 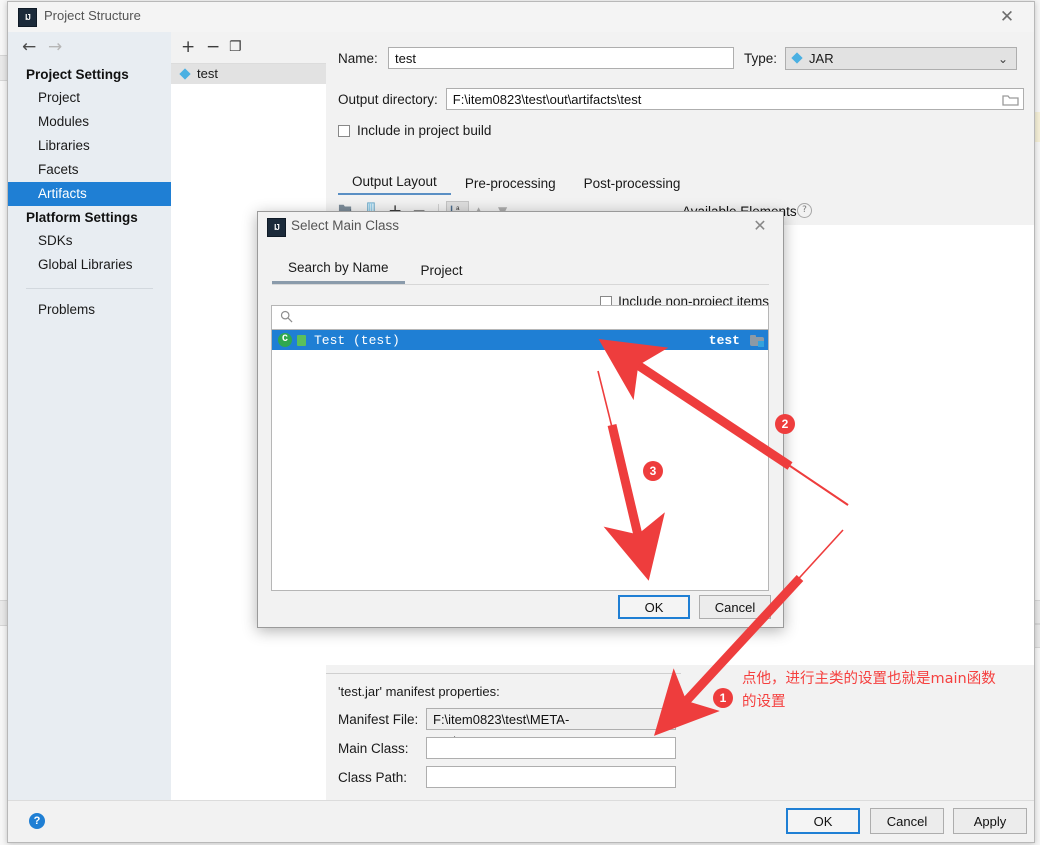 I want to click on tab-post-processing: Post-processing, so click(x=632, y=184).